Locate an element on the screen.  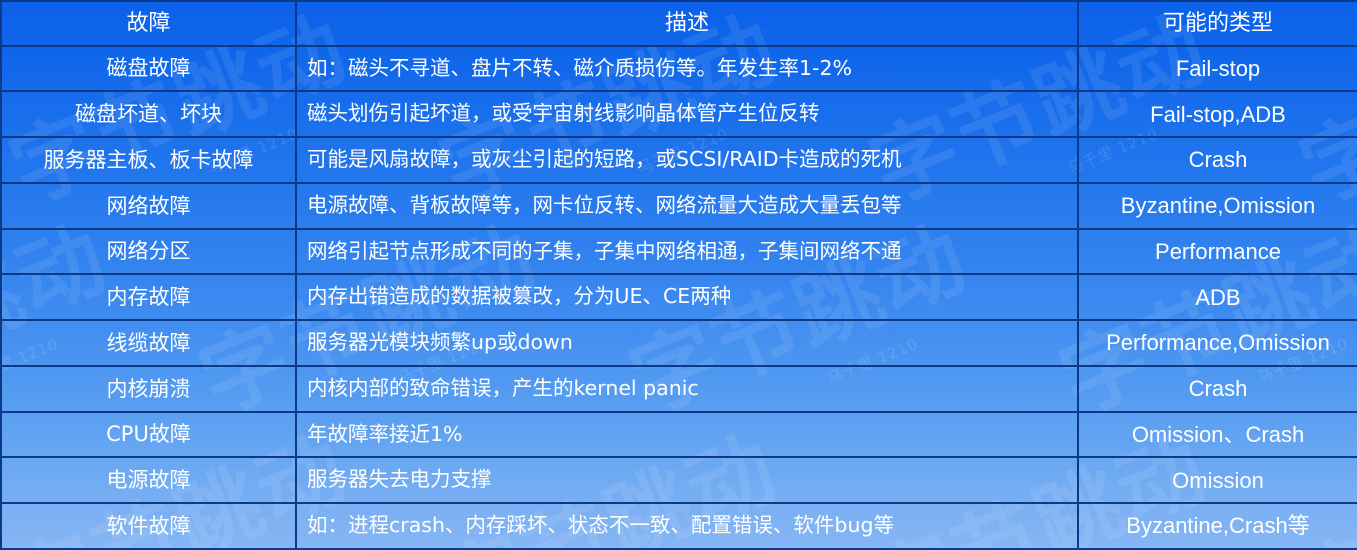
table-row: 内核崩溃 内核内部的致命错误，产生的kernel panic Crash is located at coordinates (678, 388).